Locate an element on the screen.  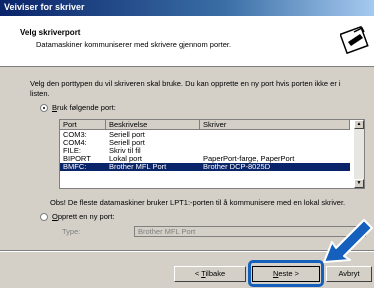
next-button-highlight is located at coordinates (286, 273).